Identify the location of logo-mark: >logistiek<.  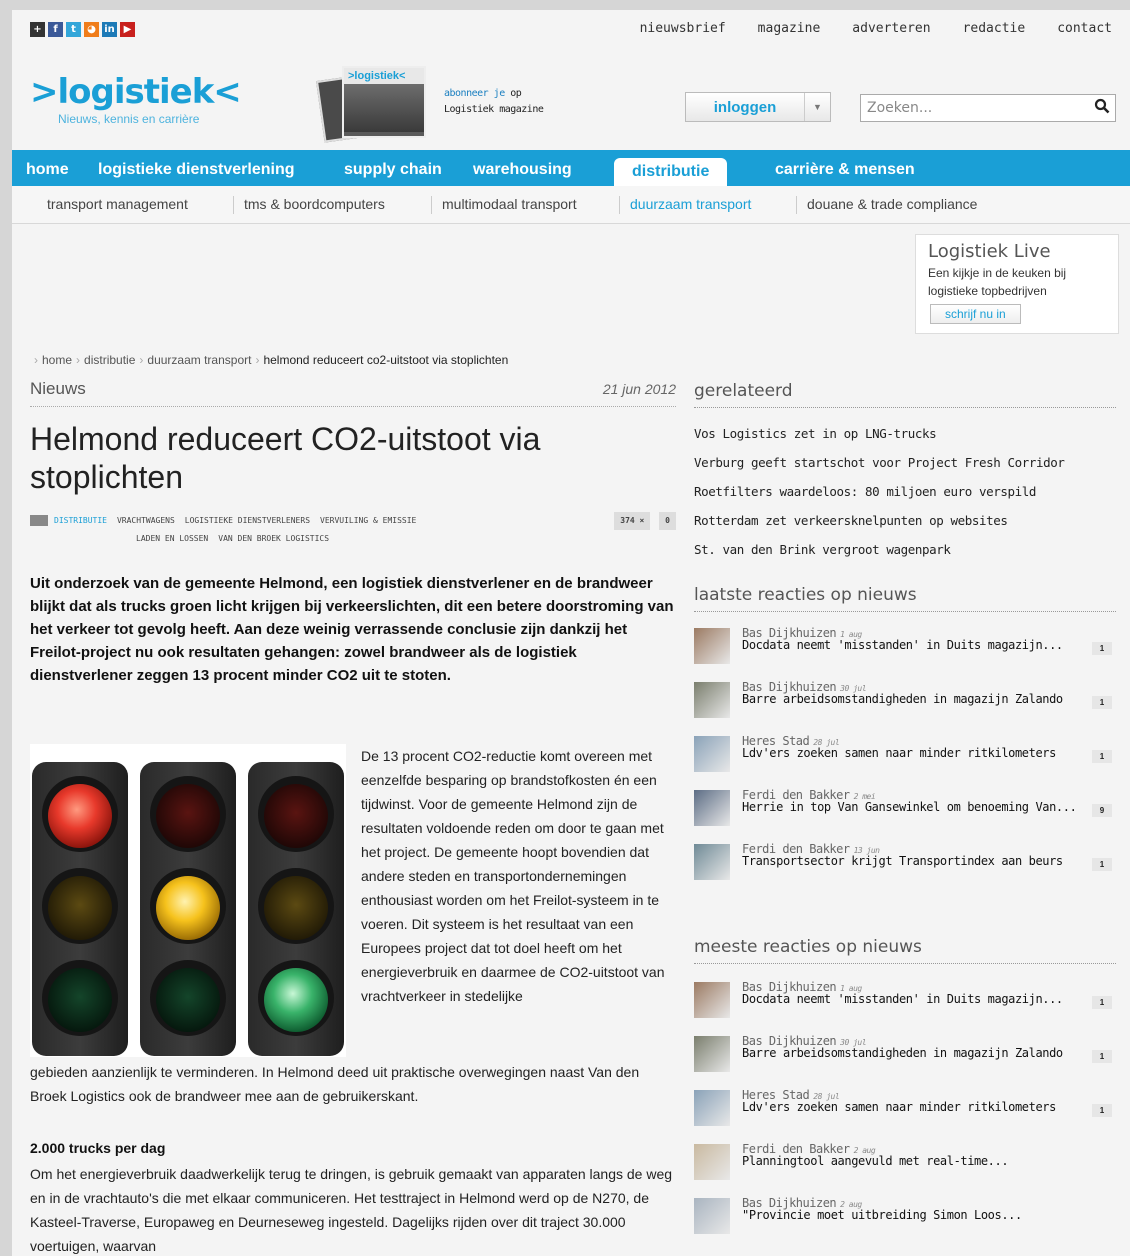
(136, 92).